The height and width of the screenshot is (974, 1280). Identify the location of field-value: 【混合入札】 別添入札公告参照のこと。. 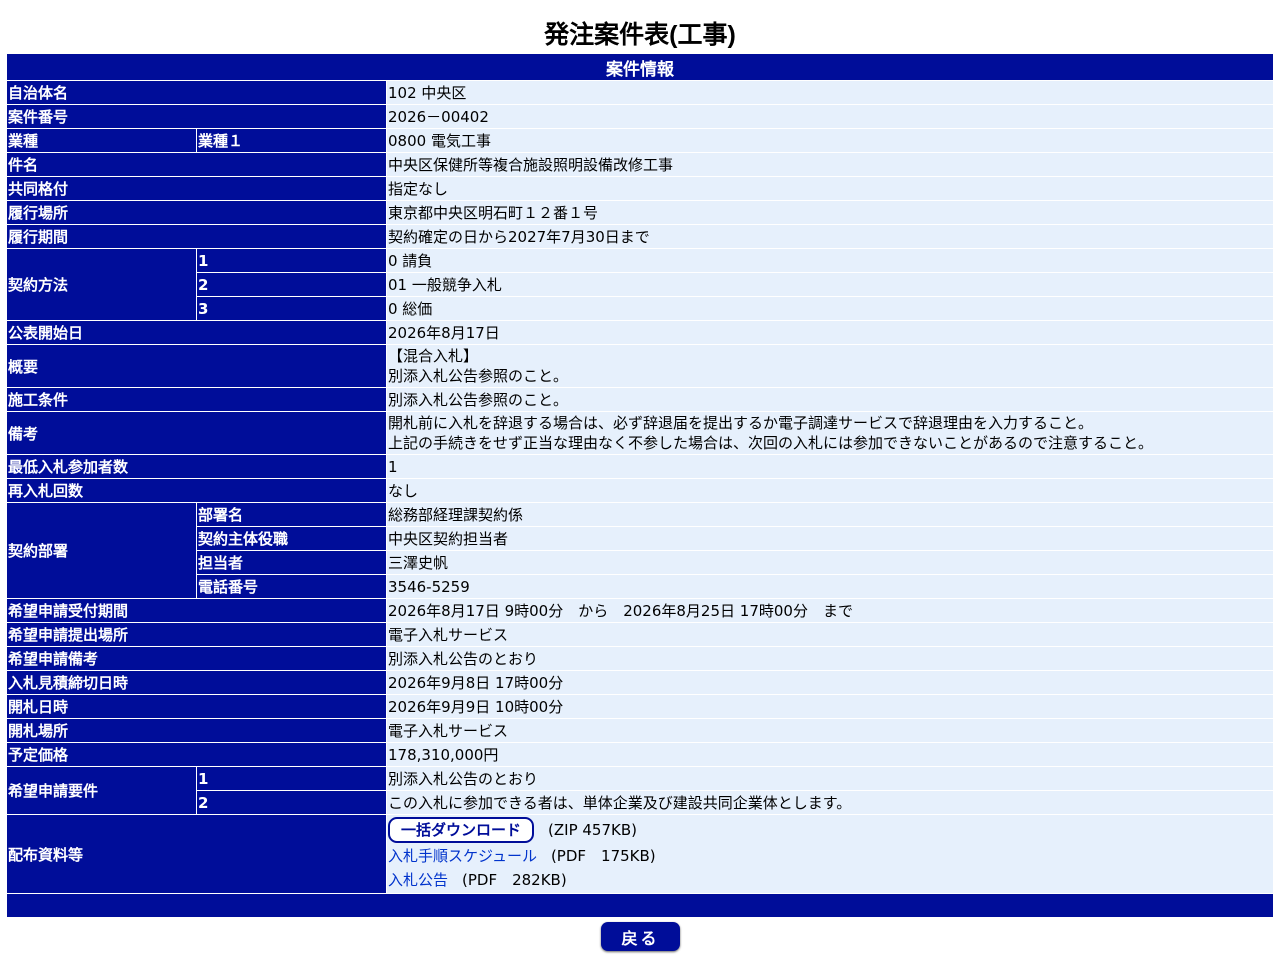
(830, 366).